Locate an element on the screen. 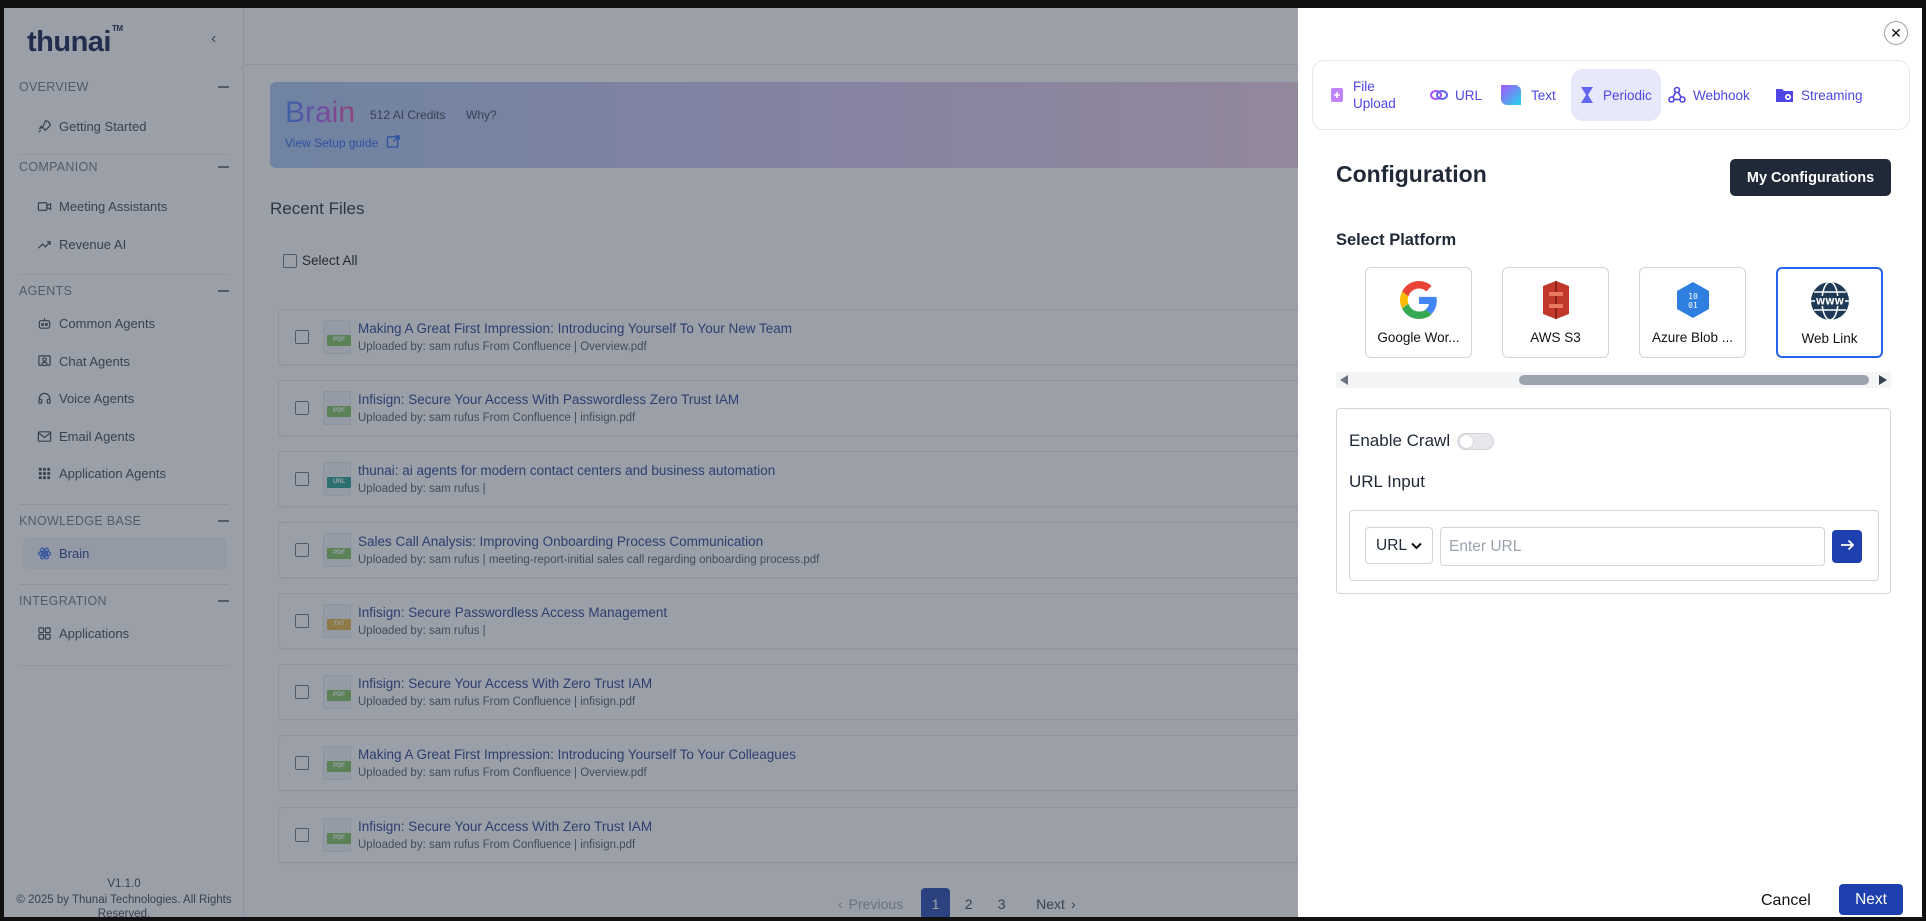 The width and height of the screenshot is (1926, 921). webhook-icon is located at coordinates (1677, 95).